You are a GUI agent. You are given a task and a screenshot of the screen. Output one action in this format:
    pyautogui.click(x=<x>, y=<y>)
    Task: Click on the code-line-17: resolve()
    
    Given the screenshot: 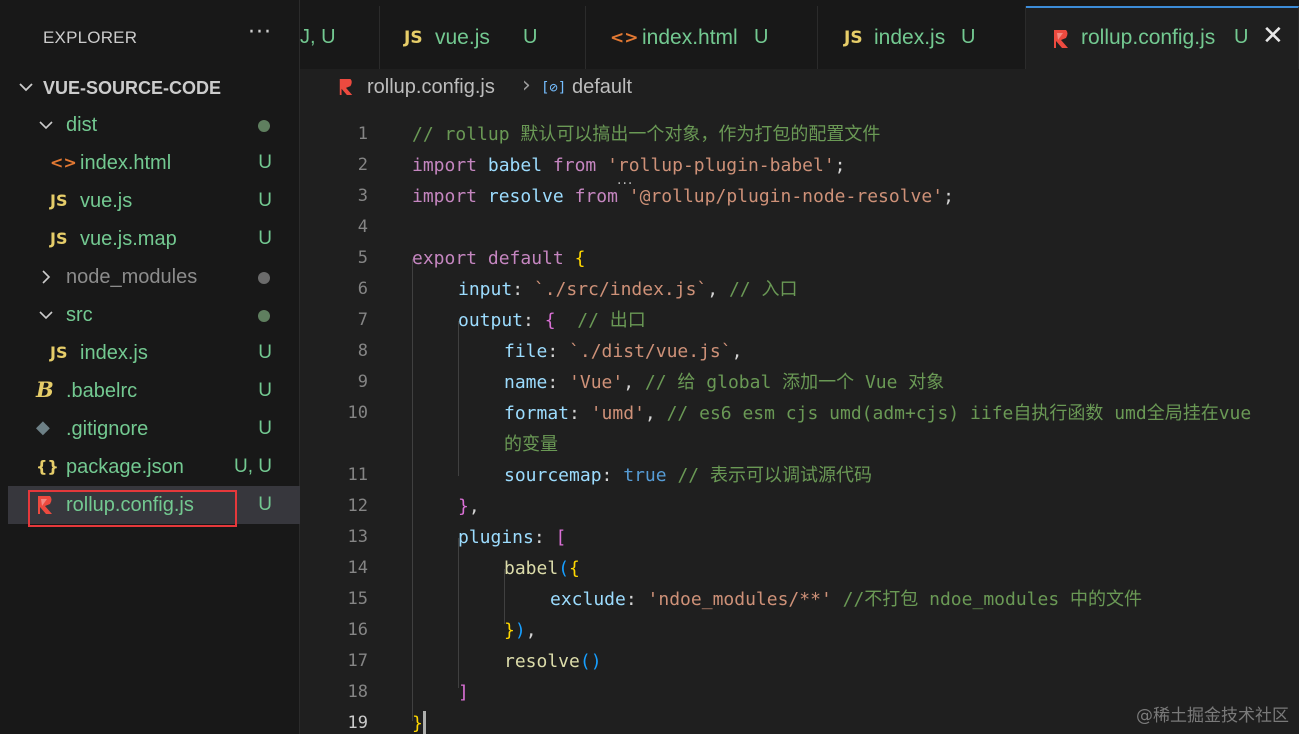 What is the action you would take?
    pyautogui.click(x=553, y=661)
    